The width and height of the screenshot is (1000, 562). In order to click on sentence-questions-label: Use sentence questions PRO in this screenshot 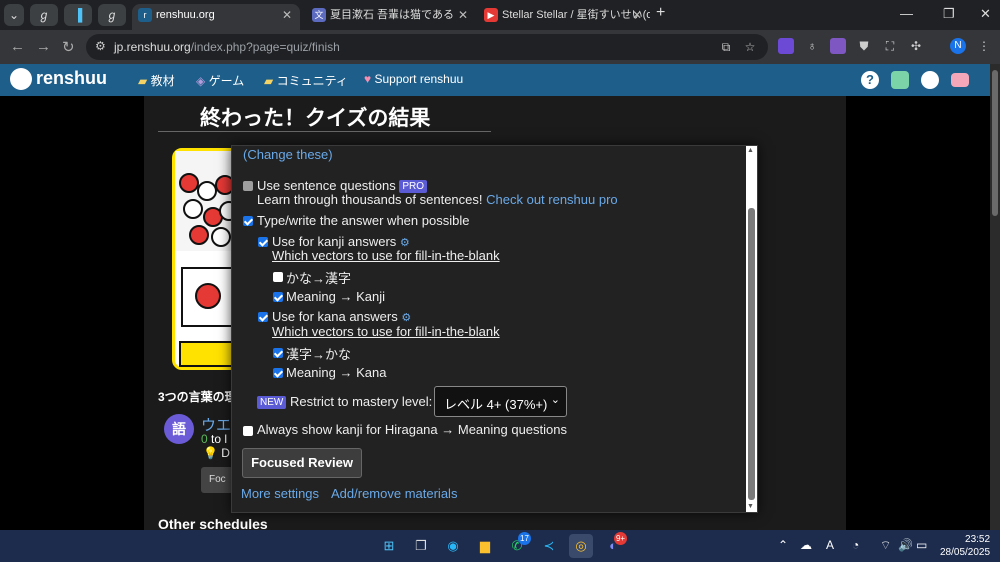, I will do `click(342, 185)`.